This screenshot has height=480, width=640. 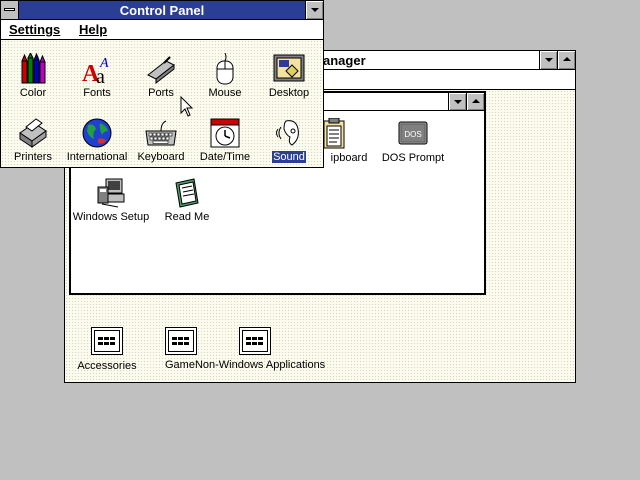 What do you see at coordinates (107, 366) in the screenshot?
I see `accessories-label: Accessories` at bounding box center [107, 366].